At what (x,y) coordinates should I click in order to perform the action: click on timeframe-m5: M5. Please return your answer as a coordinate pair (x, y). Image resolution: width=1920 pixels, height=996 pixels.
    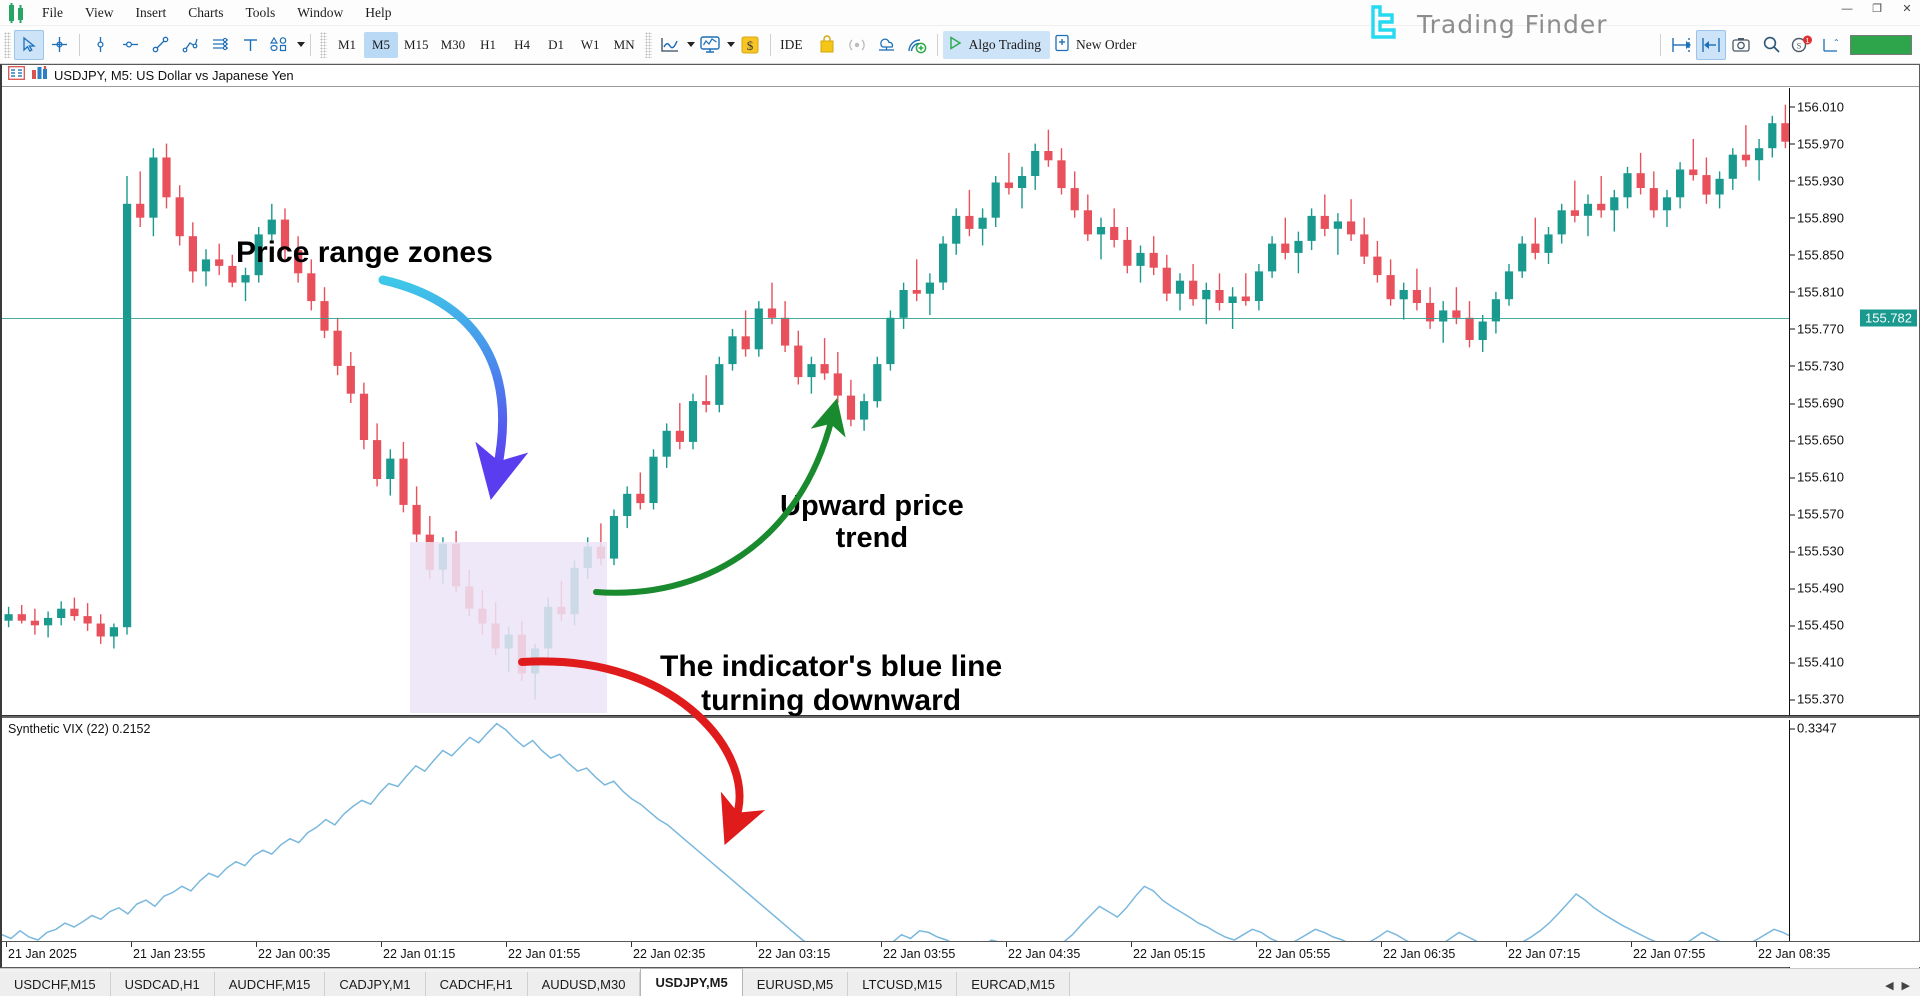
    Looking at the image, I should click on (381, 44).